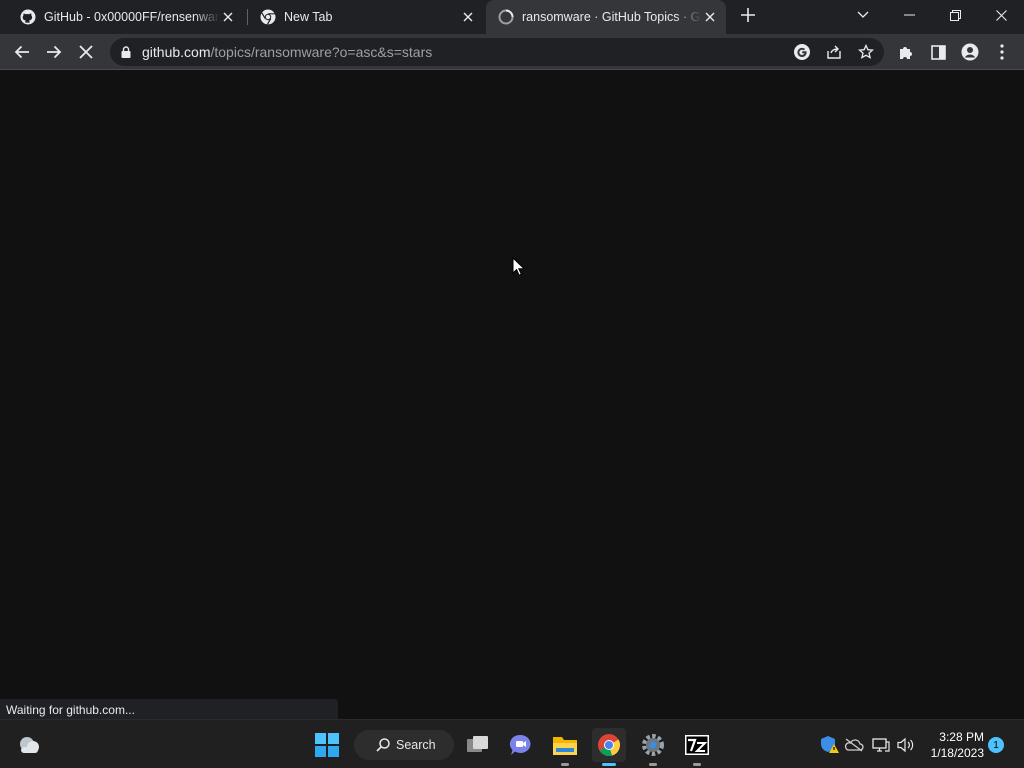 The height and width of the screenshot is (768, 1024). I want to click on forward-button, so click(54, 52).